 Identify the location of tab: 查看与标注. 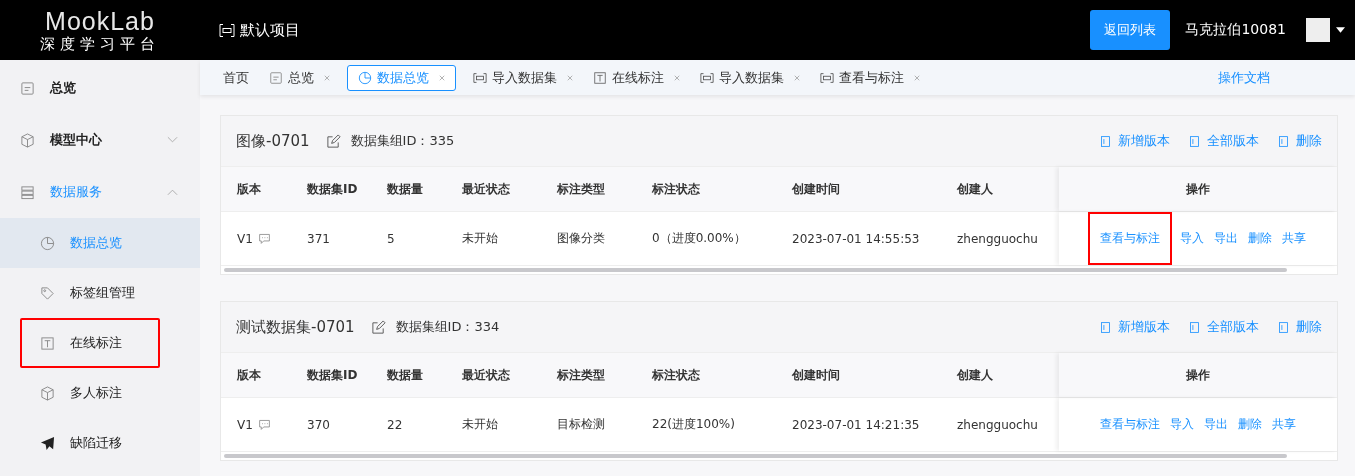
(870, 77).